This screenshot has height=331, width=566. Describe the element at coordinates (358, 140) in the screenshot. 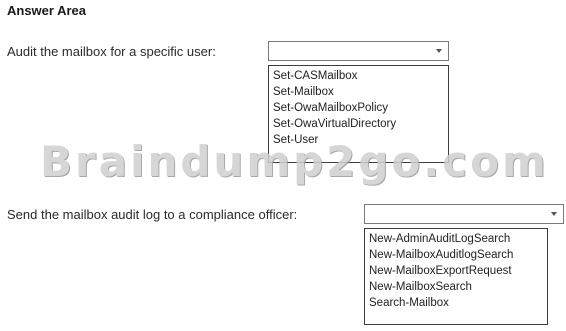

I see `question-1-option-set-user: Set-User` at that location.